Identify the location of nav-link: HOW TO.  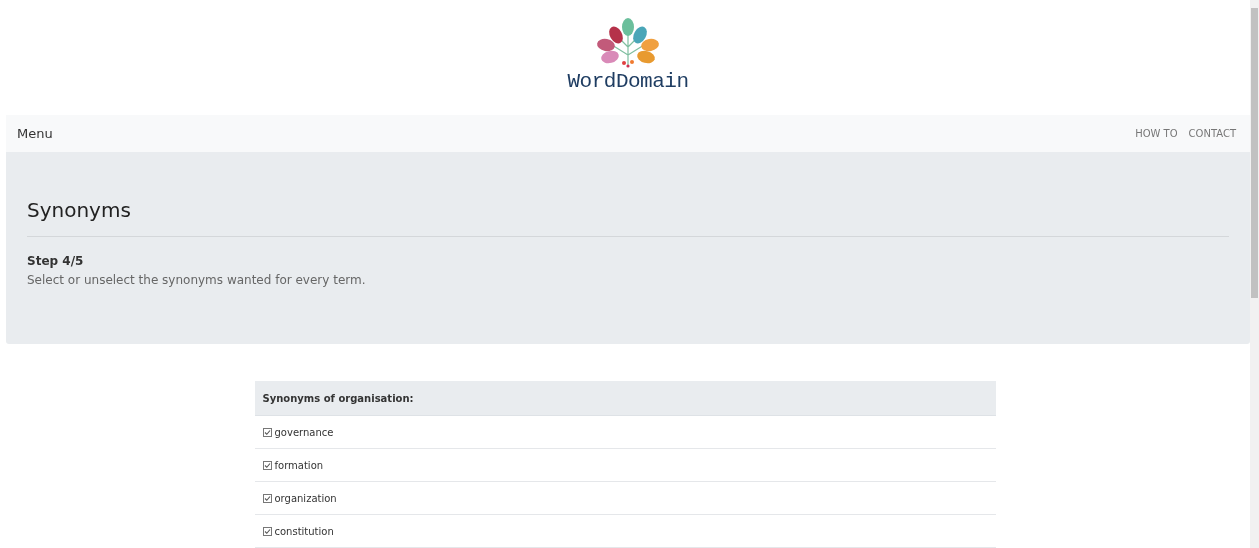
(1156, 134).